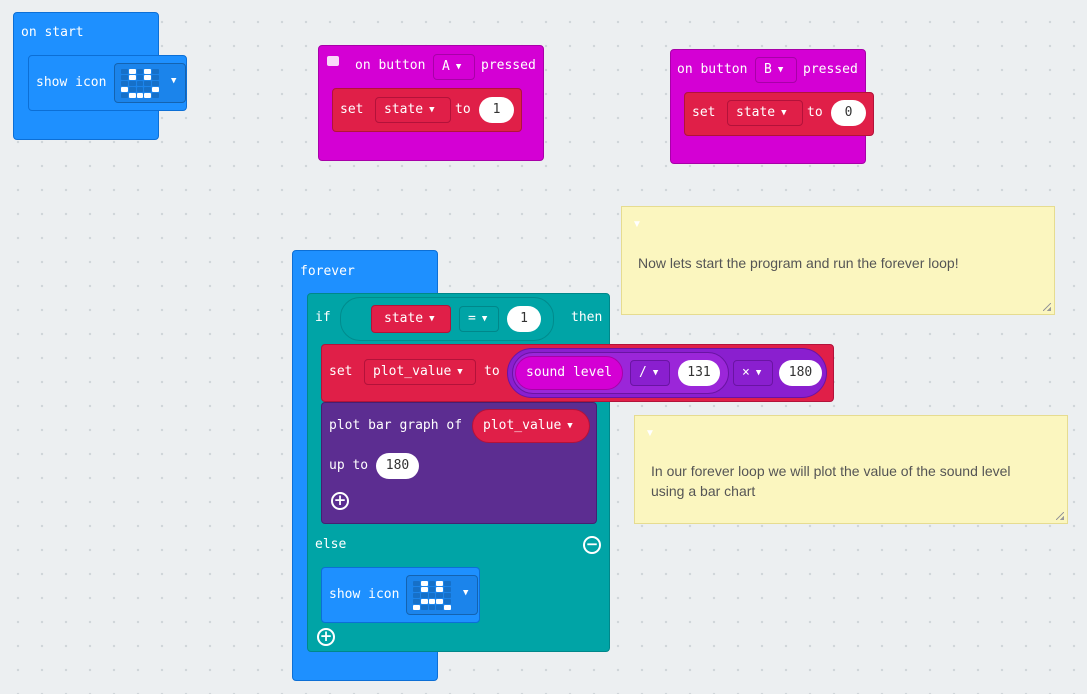 This screenshot has width=1087, height=694. I want to click on multiply-operator-dropdown: × ▼, so click(753, 373).